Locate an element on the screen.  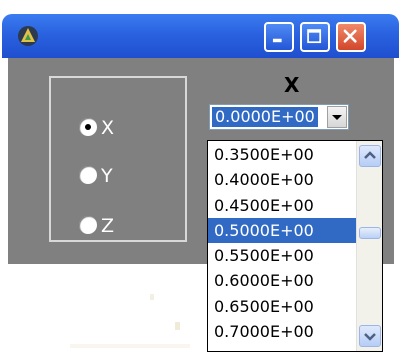
maximize-button is located at coordinates (315, 37).